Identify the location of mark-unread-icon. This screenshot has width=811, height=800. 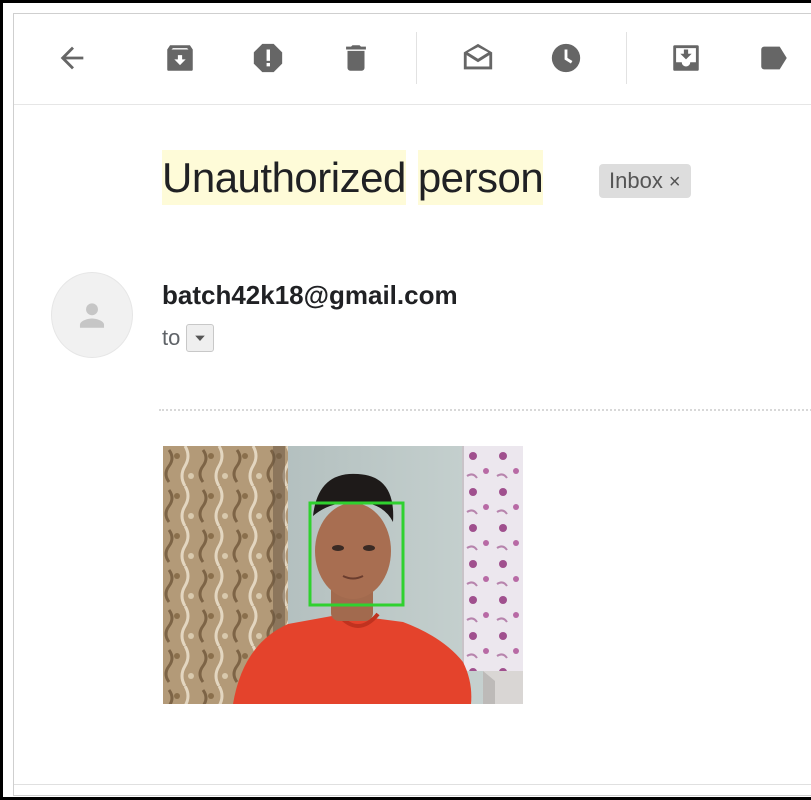
(478, 56).